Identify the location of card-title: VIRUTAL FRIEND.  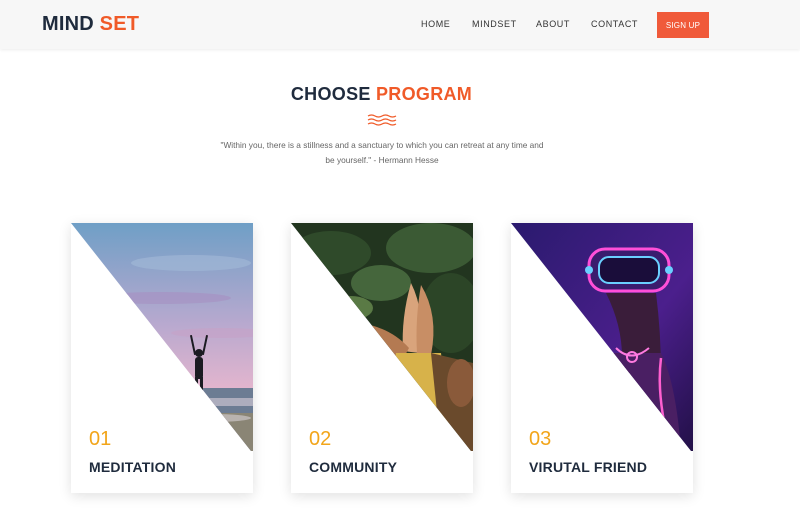
(588, 467).